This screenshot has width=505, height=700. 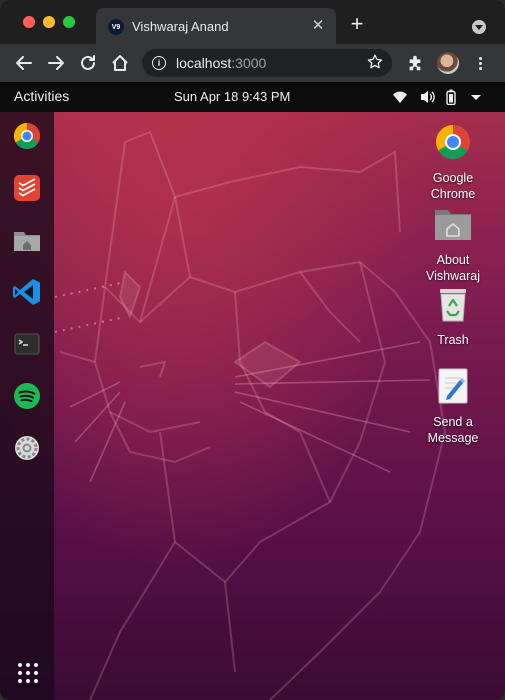 What do you see at coordinates (69, 22) in the screenshot?
I see `maximize-window-button` at bounding box center [69, 22].